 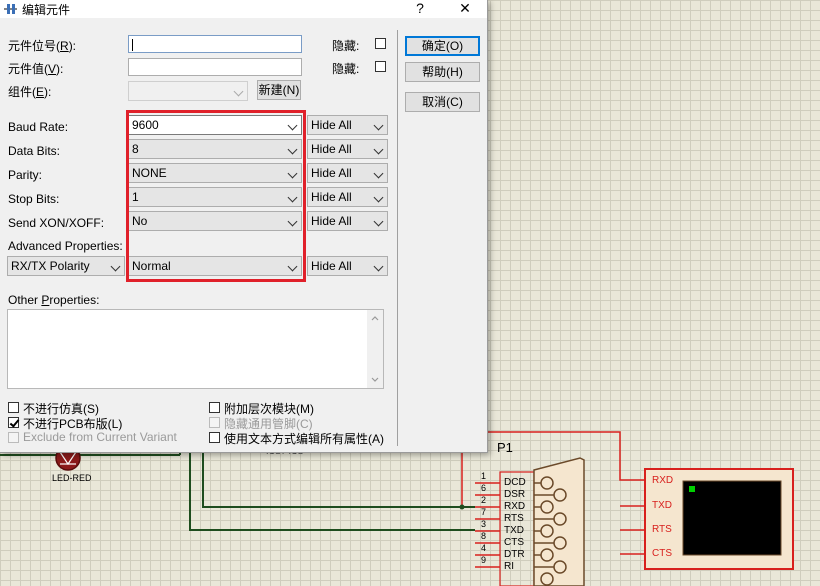 What do you see at coordinates (347, 173) in the screenshot?
I see `parity-hide-select: Hide All` at bounding box center [347, 173].